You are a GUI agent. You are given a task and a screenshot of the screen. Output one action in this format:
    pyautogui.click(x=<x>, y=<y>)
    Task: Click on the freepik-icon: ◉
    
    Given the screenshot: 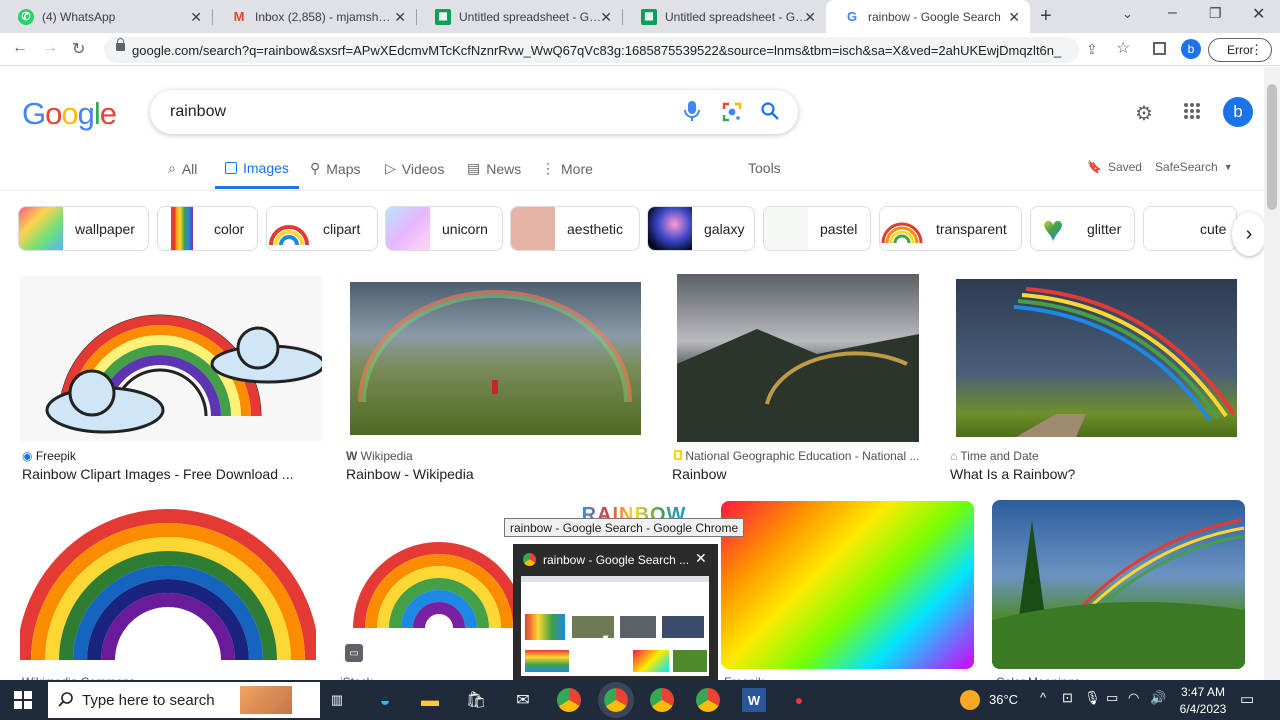 What is the action you would take?
    pyautogui.click(x=27, y=456)
    